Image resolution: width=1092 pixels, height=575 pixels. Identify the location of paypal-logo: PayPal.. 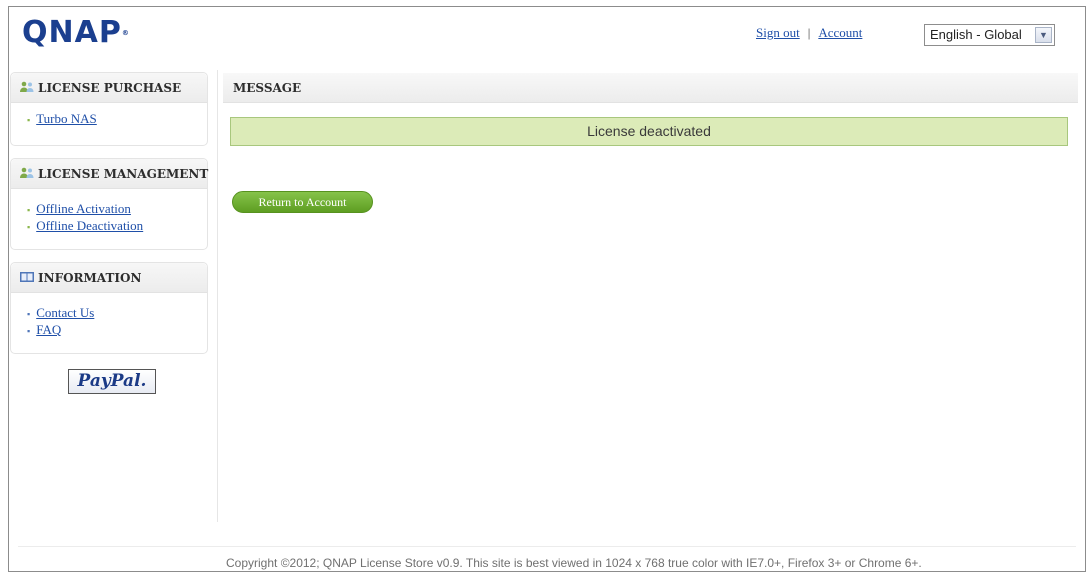
(112, 381).